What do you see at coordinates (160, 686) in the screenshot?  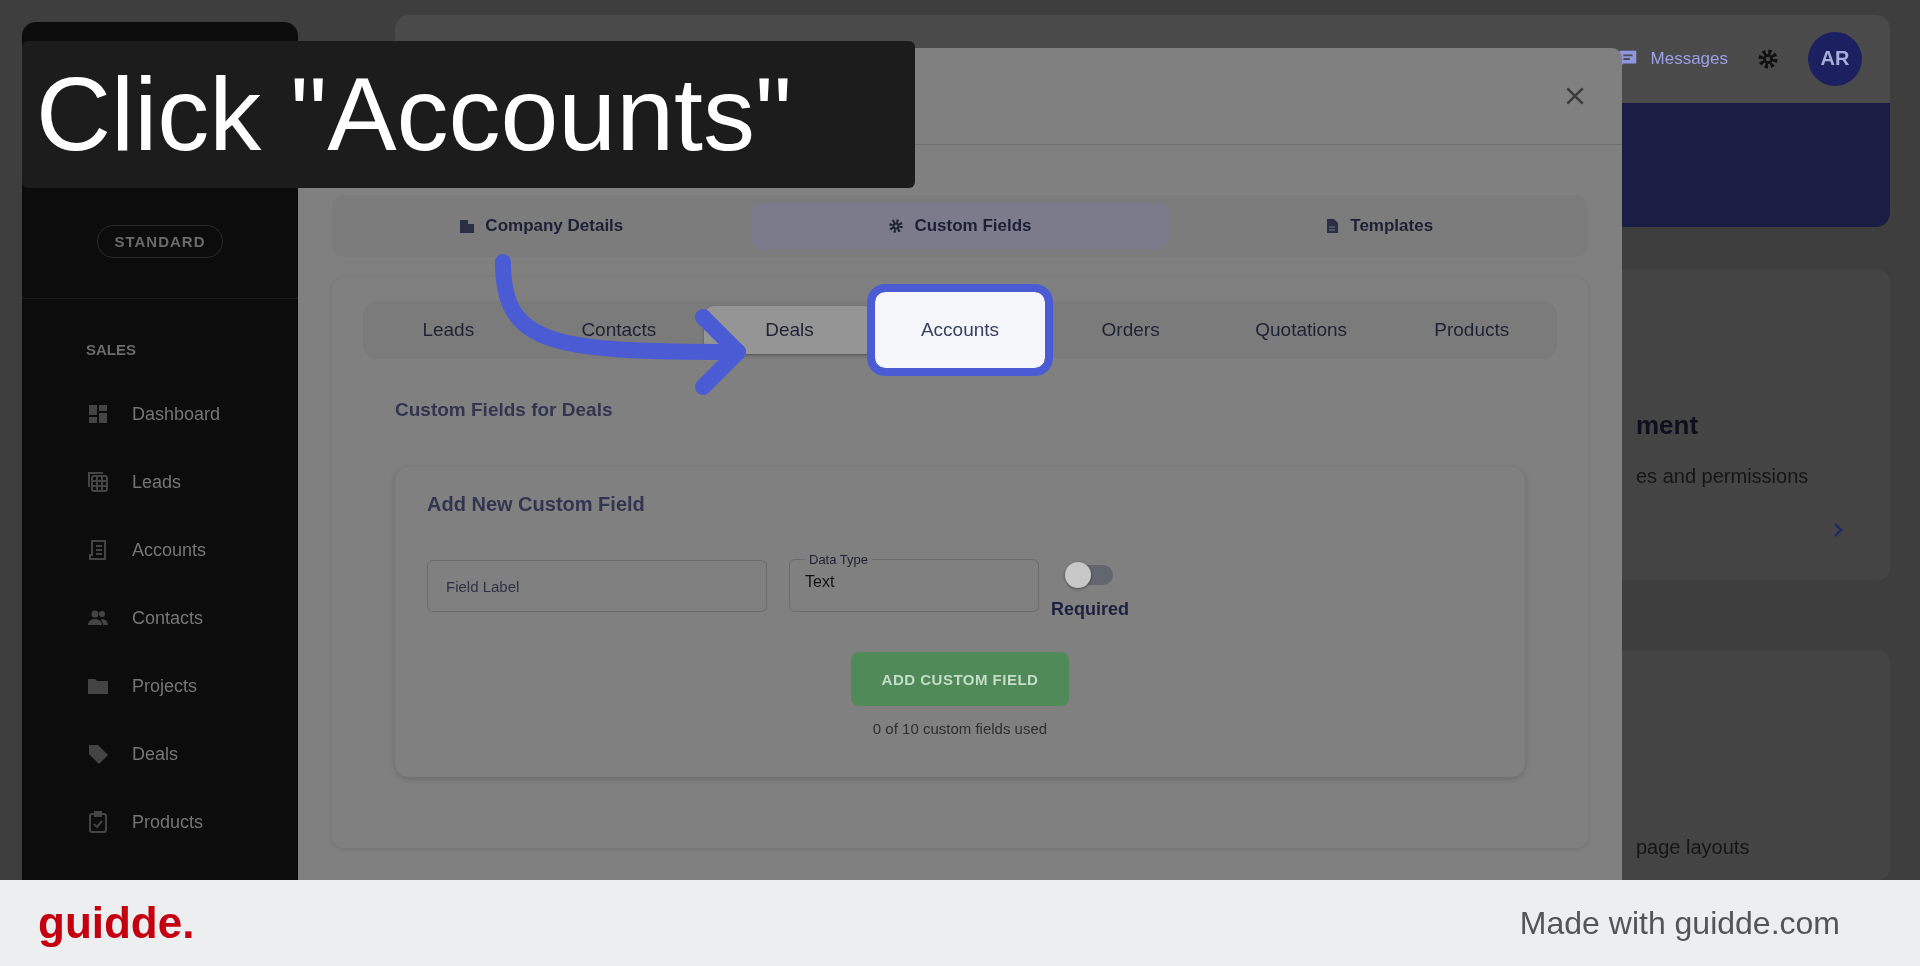 I see `sidebar-item: Projects` at bounding box center [160, 686].